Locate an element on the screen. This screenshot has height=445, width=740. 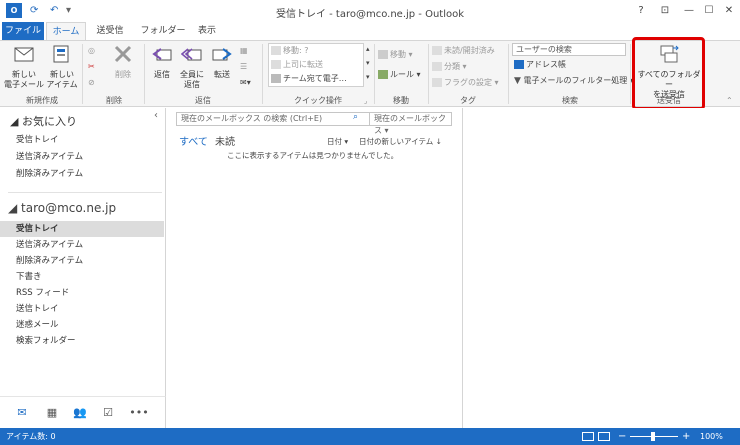
group-respond-label: 返信 is located at coordinates (203, 100).